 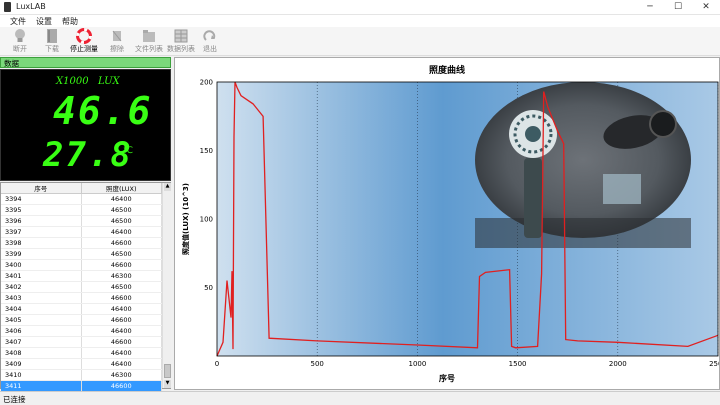 I want to click on photo-light-meter, so click(x=622, y=189).